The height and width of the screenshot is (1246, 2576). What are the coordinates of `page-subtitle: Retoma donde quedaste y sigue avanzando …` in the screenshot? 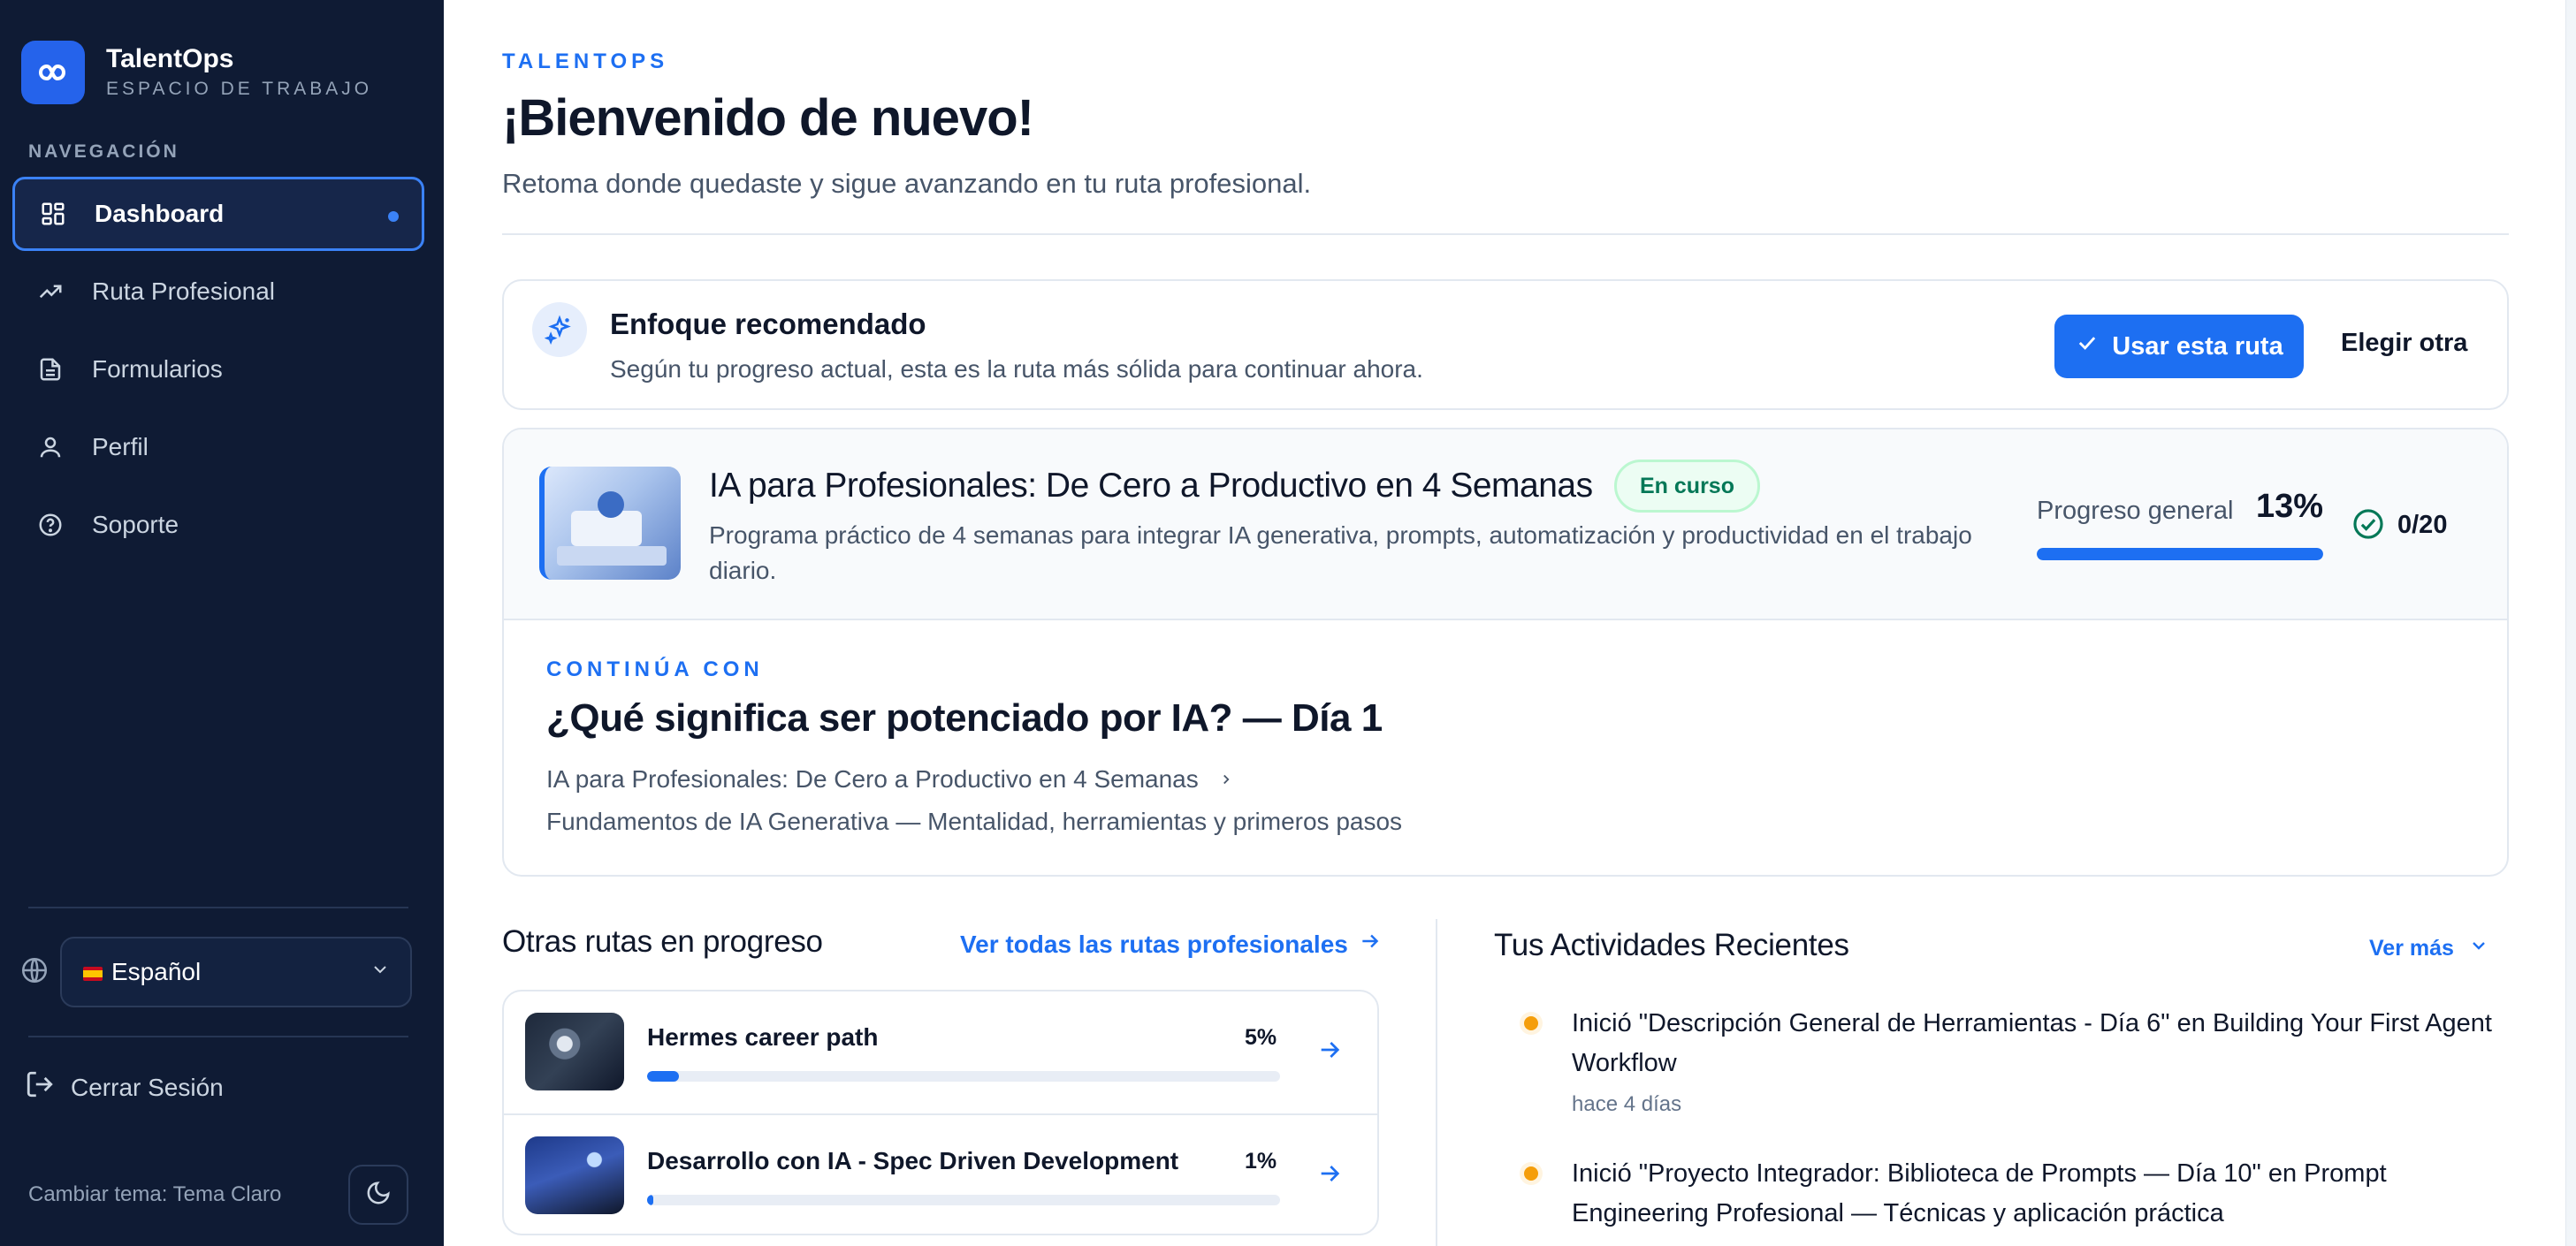 It's located at (907, 183).